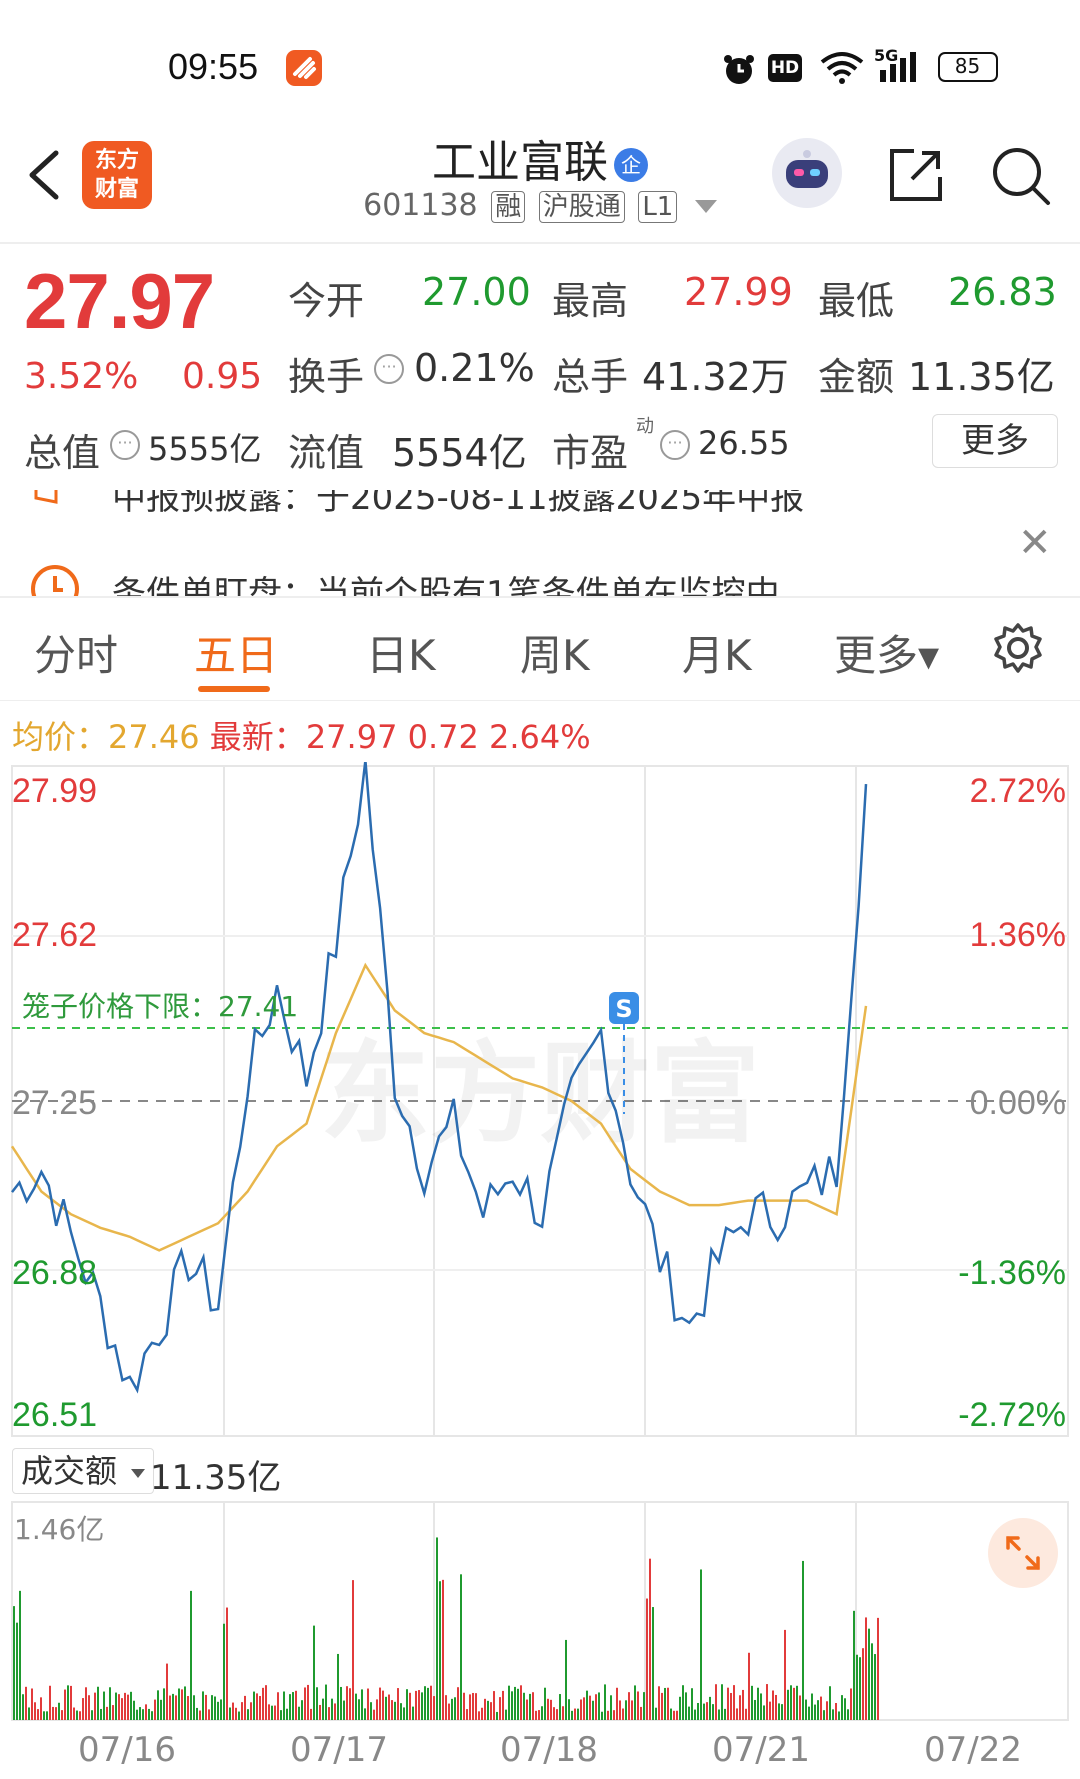  I want to click on tab-weekly-k: 周K, so click(555, 652).